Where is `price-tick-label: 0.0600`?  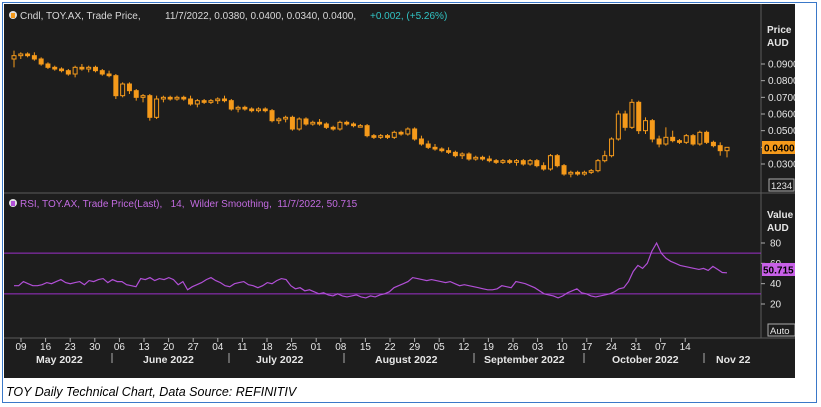
price-tick-label: 0.0600 is located at coordinates (781, 115).